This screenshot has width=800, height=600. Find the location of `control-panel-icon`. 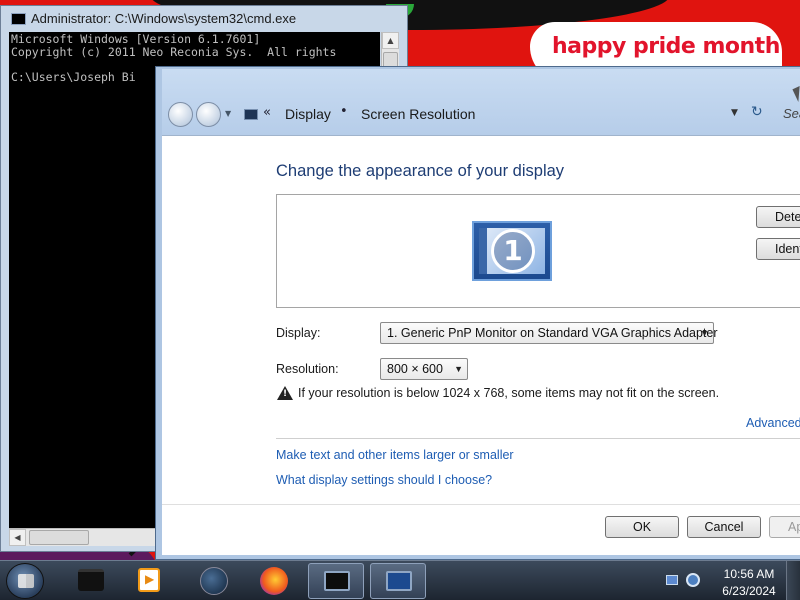

control-panel-icon is located at coordinates (251, 114).